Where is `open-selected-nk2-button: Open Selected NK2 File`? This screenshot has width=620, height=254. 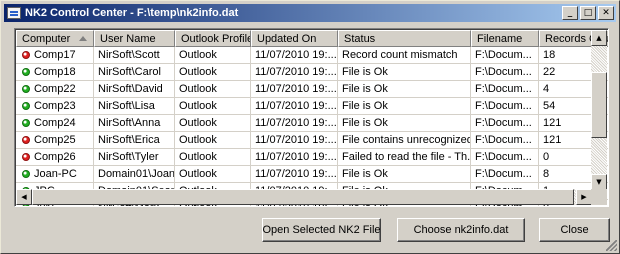
open-selected-nk2-button: Open Selected NK2 File is located at coordinates (321, 230).